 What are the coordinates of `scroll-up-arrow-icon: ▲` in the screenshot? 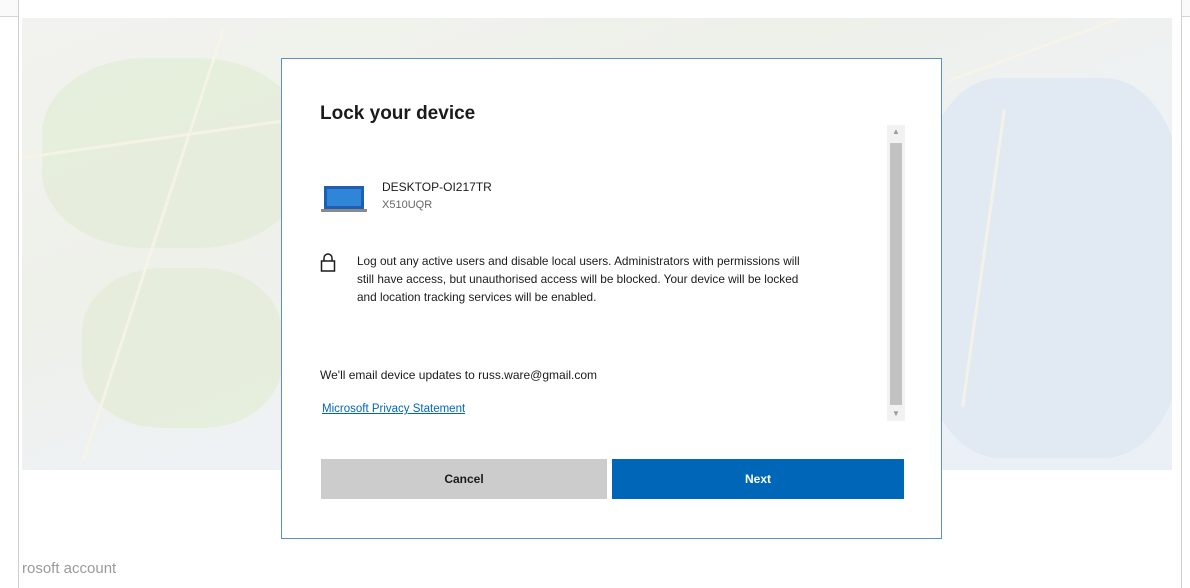 It's located at (896, 132).